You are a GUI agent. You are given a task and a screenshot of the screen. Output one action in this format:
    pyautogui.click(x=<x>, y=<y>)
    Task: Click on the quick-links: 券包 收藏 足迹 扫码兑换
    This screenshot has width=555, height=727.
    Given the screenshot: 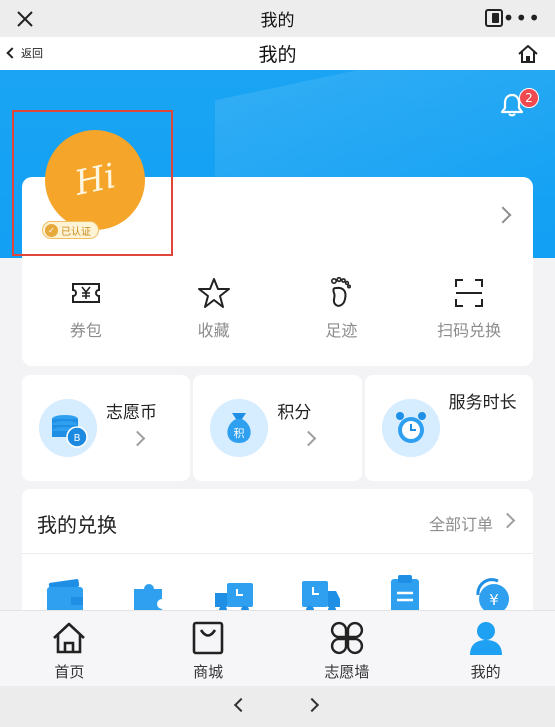 What is the action you would take?
    pyautogui.click(x=277, y=315)
    